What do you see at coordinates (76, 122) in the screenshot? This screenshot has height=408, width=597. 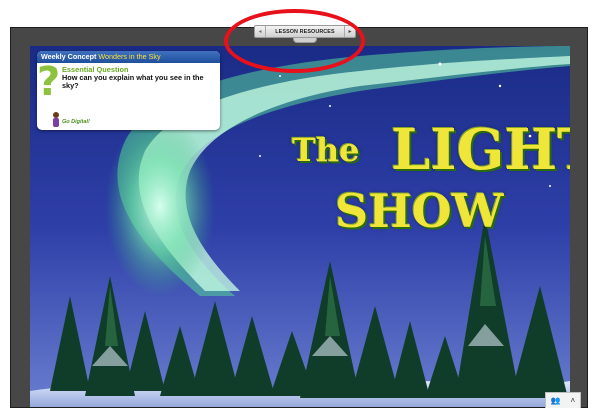 I see `go-digital-link: Go Digital!` at bounding box center [76, 122].